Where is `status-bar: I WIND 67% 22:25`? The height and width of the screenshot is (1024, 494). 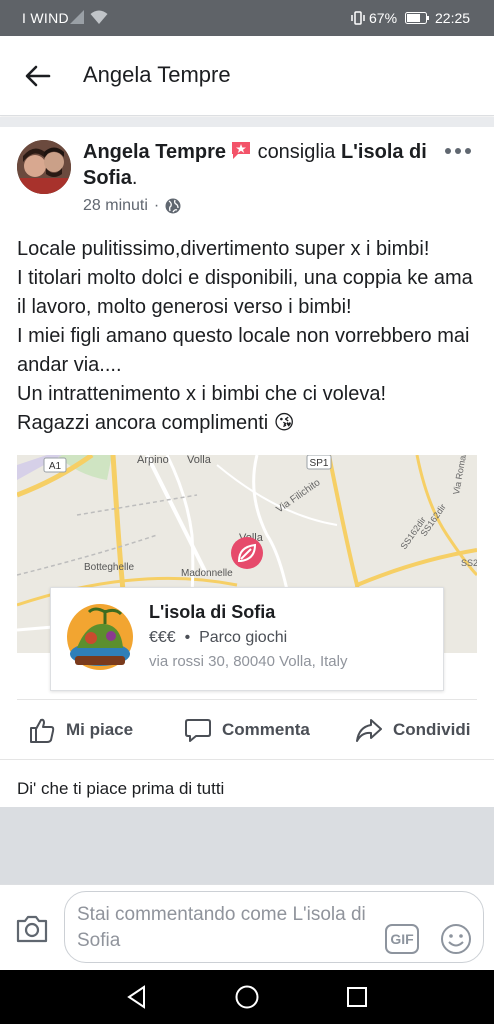
status-bar: I WIND 67% 22:25 is located at coordinates (247, 18).